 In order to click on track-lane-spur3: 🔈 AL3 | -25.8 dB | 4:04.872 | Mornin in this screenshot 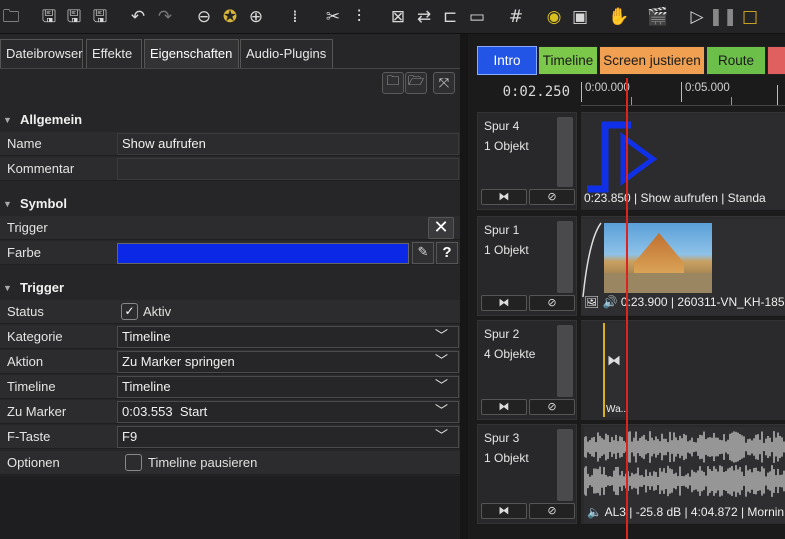, I will do `click(683, 474)`.